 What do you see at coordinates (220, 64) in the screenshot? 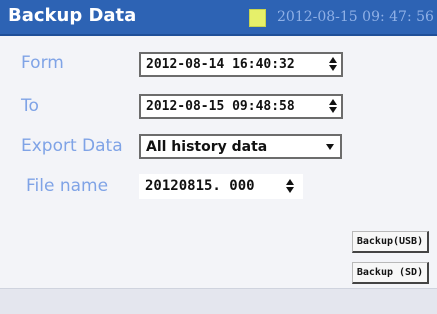
I see `from-datetime-value: 2012-08-14 16:40:32` at bounding box center [220, 64].